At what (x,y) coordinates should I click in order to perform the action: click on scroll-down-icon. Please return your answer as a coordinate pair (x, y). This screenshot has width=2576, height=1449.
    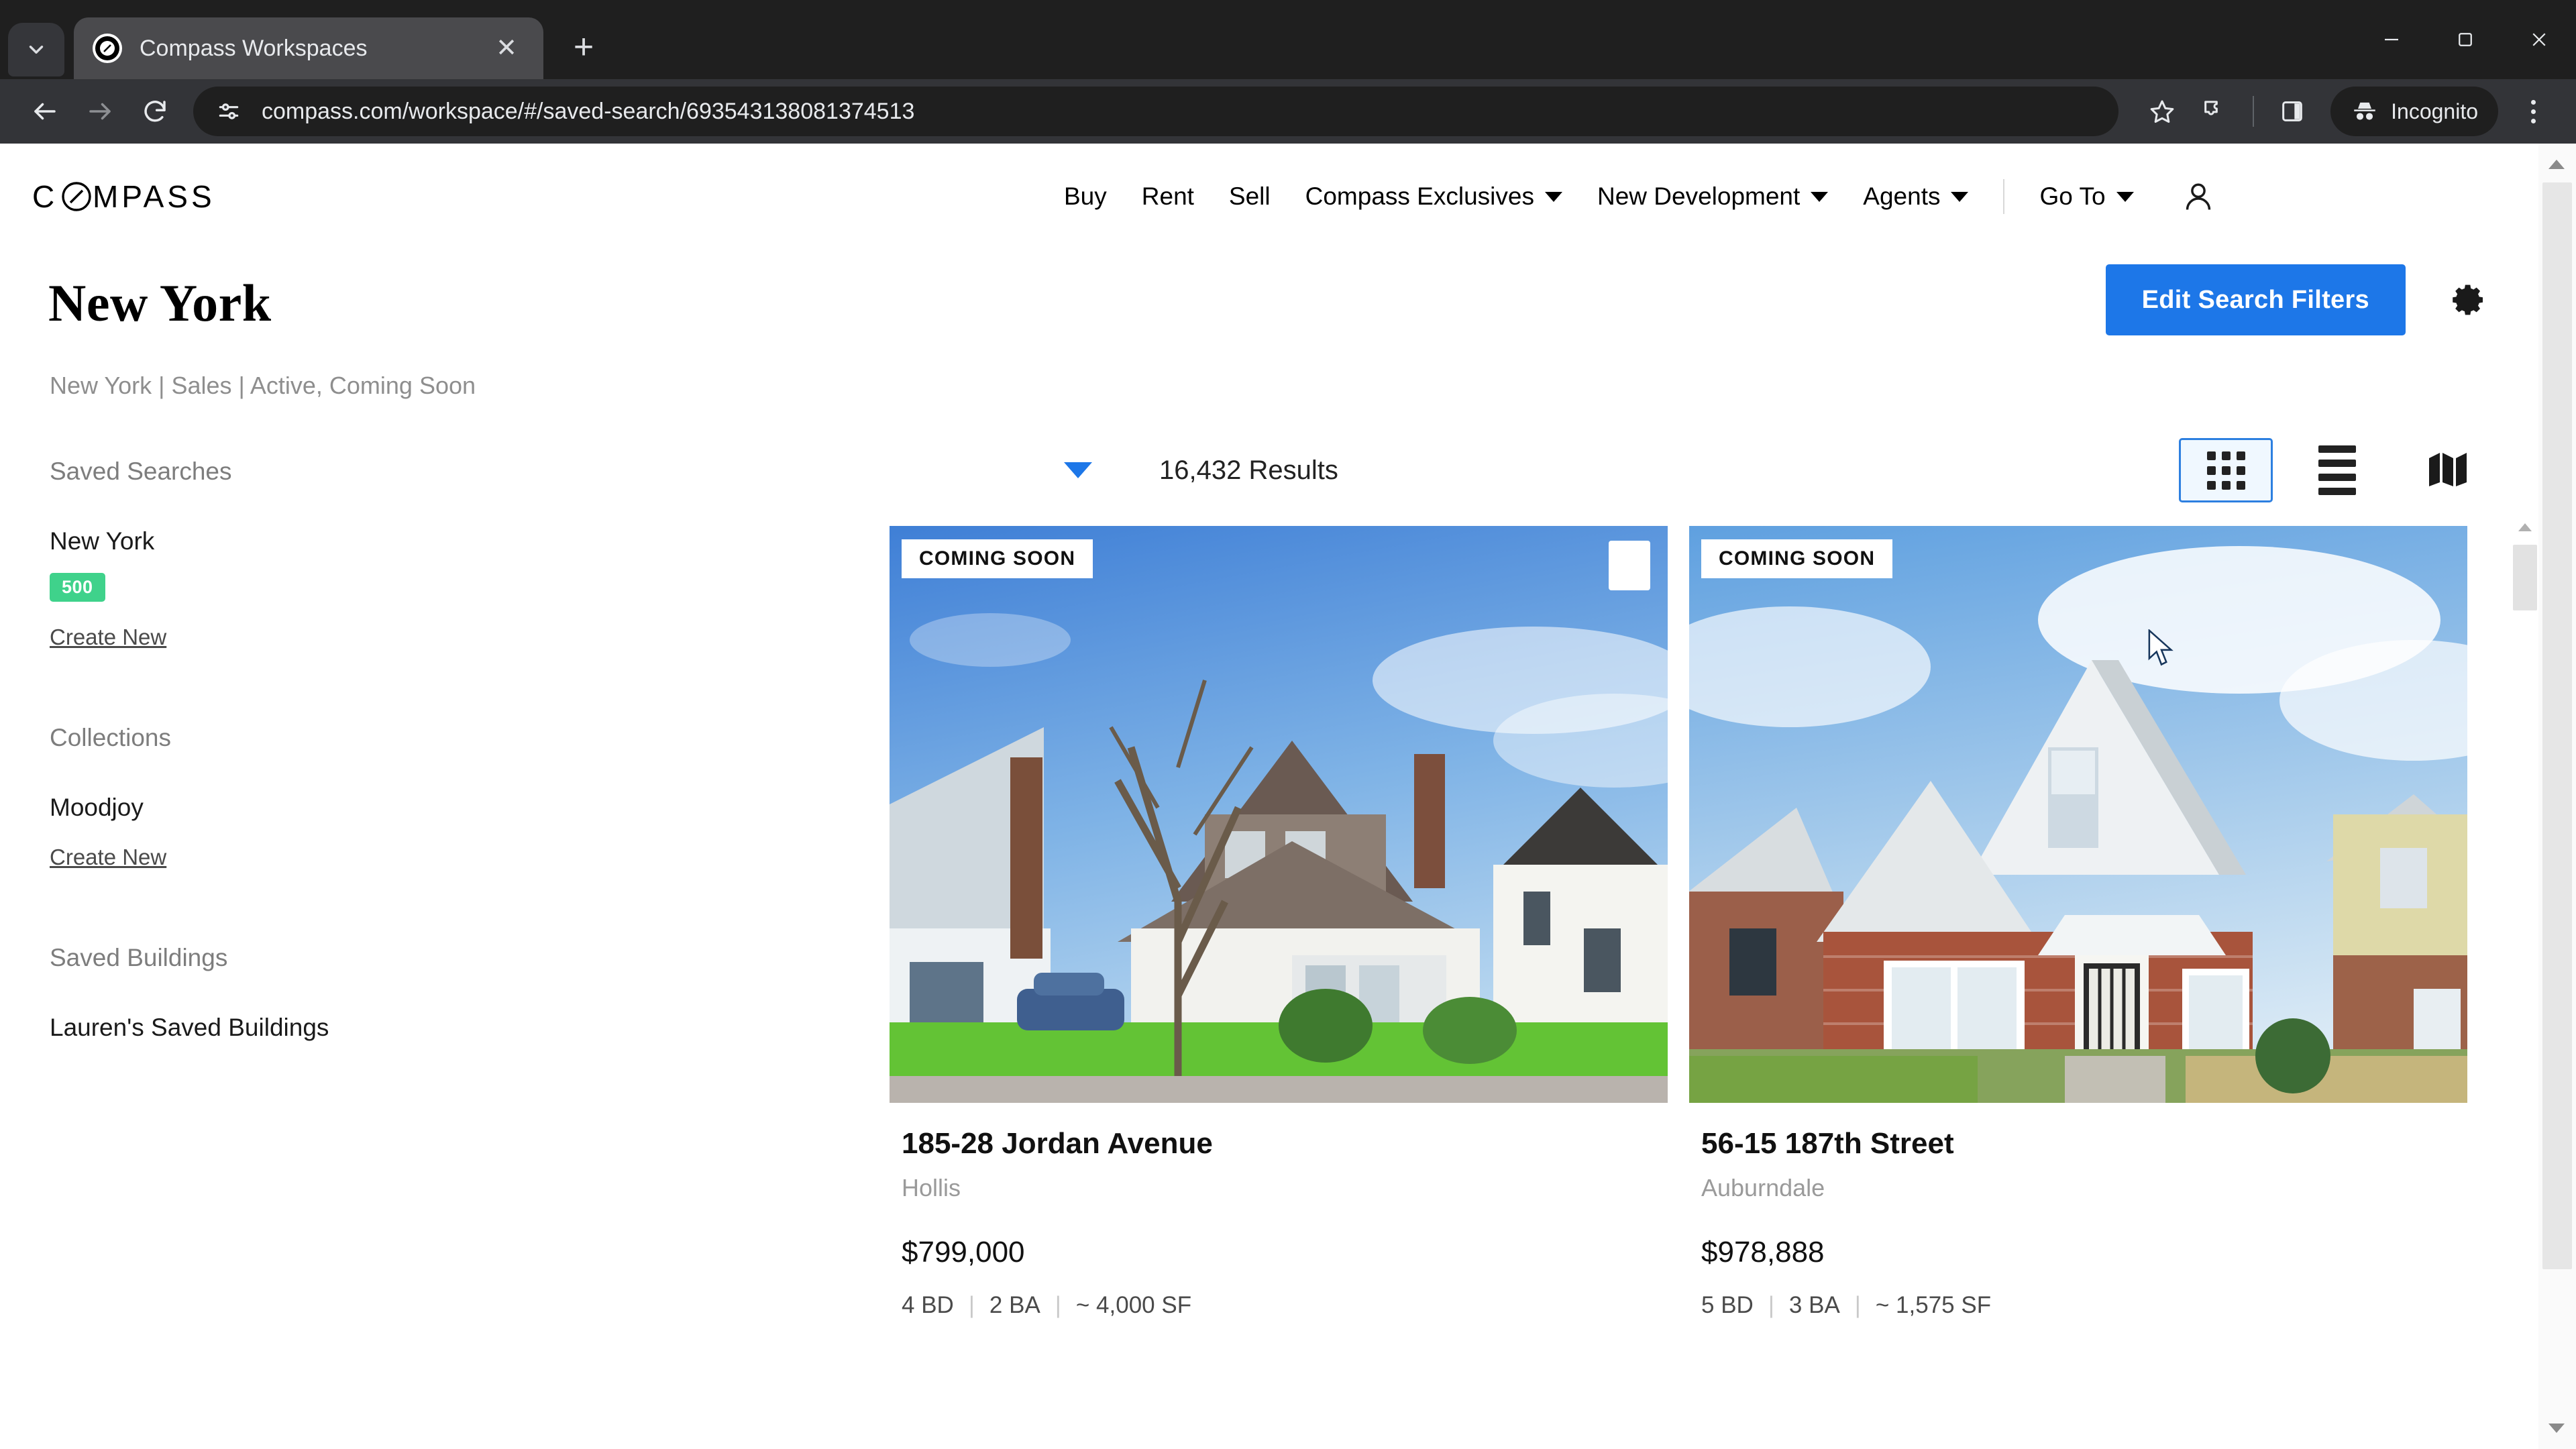
    Looking at the image, I should click on (2556, 1428).